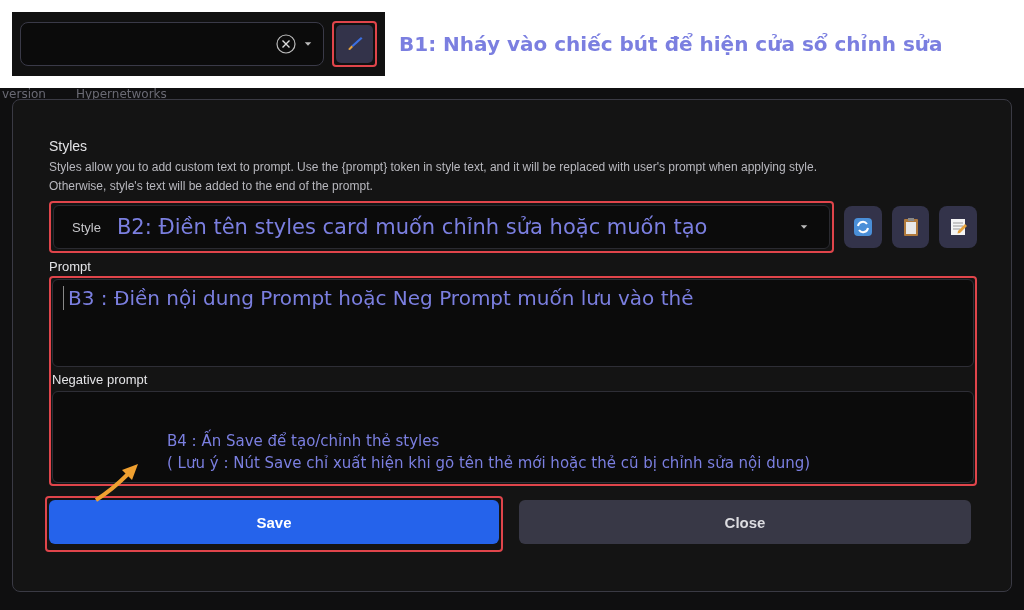  Describe the element at coordinates (100, 379) in the screenshot. I see `field-label: Negative prompt` at that location.